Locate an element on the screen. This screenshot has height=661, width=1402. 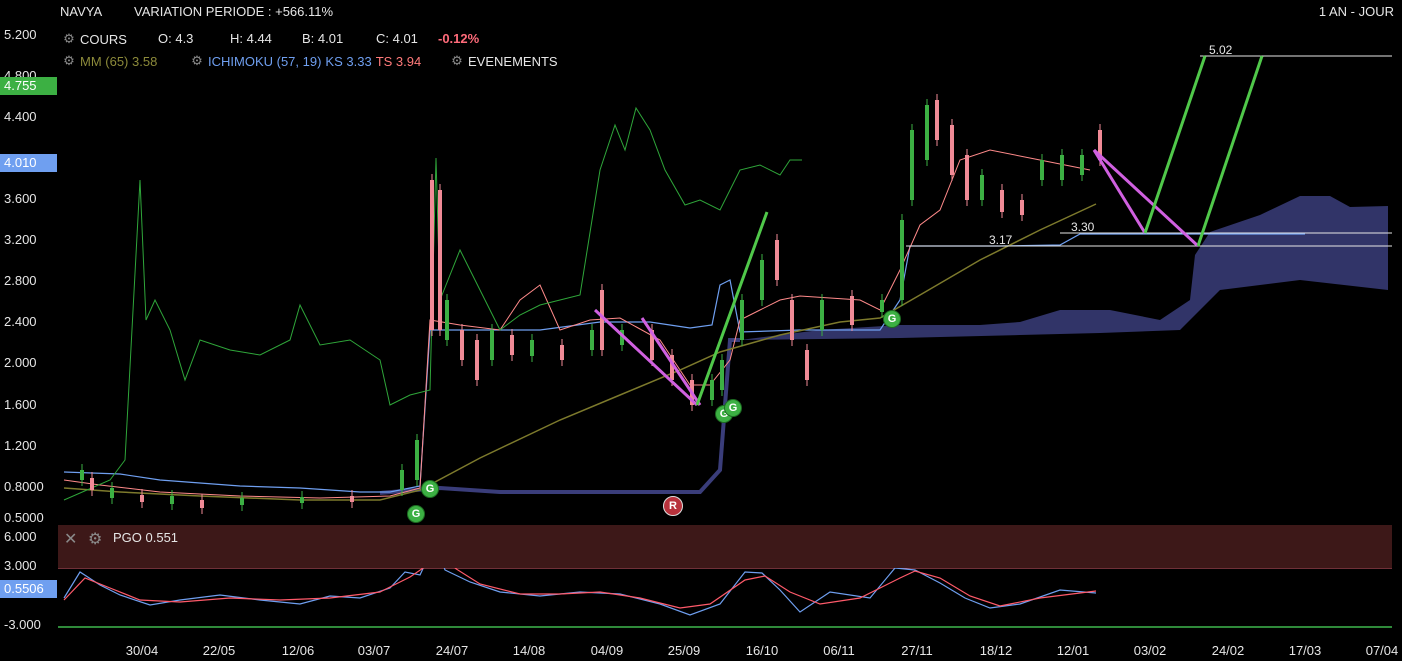
ichimoku-cloud is located at coordinates (1064, 268).